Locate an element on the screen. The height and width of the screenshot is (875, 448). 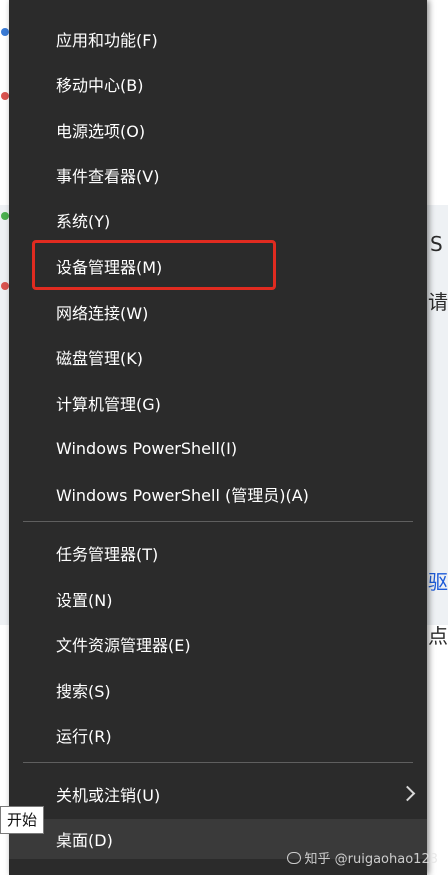
menu-item-computer-management: 计算机管理(G) is located at coordinates (218, 403).